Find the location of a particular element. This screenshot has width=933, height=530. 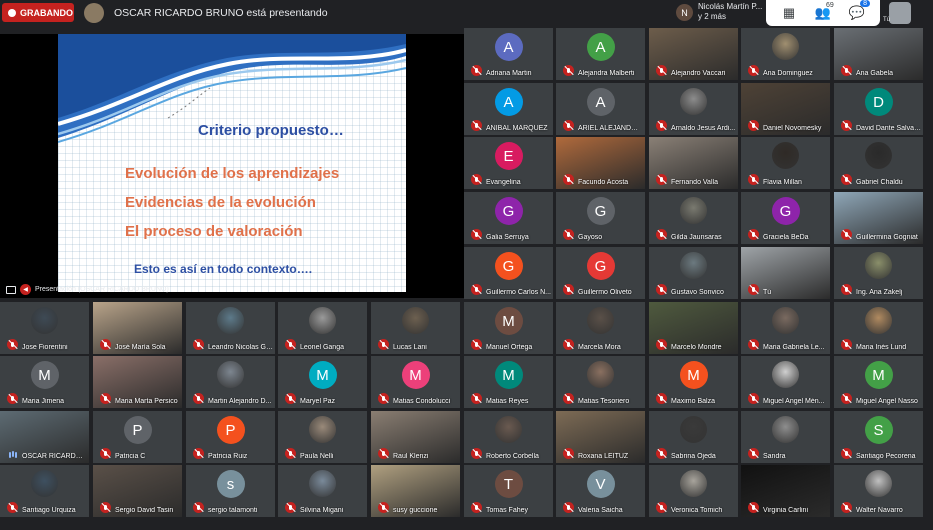

participant-tile: Ing. Ana Zakelj is located at coordinates (878, 273).